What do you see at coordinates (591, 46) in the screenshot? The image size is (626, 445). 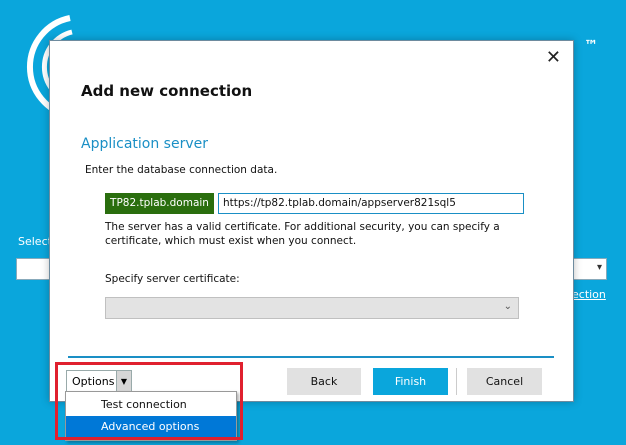 I see `trademark-mark: ™` at bounding box center [591, 46].